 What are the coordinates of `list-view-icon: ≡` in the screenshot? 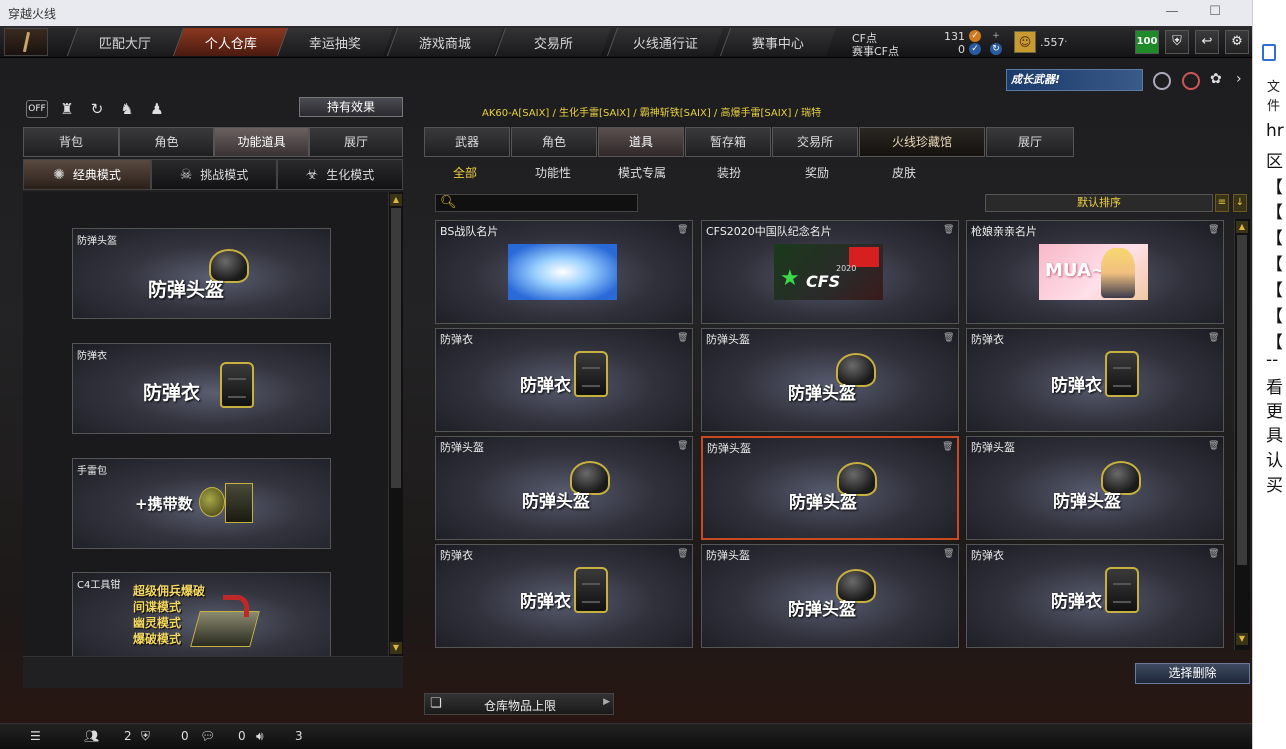 It's located at (1222, 203).